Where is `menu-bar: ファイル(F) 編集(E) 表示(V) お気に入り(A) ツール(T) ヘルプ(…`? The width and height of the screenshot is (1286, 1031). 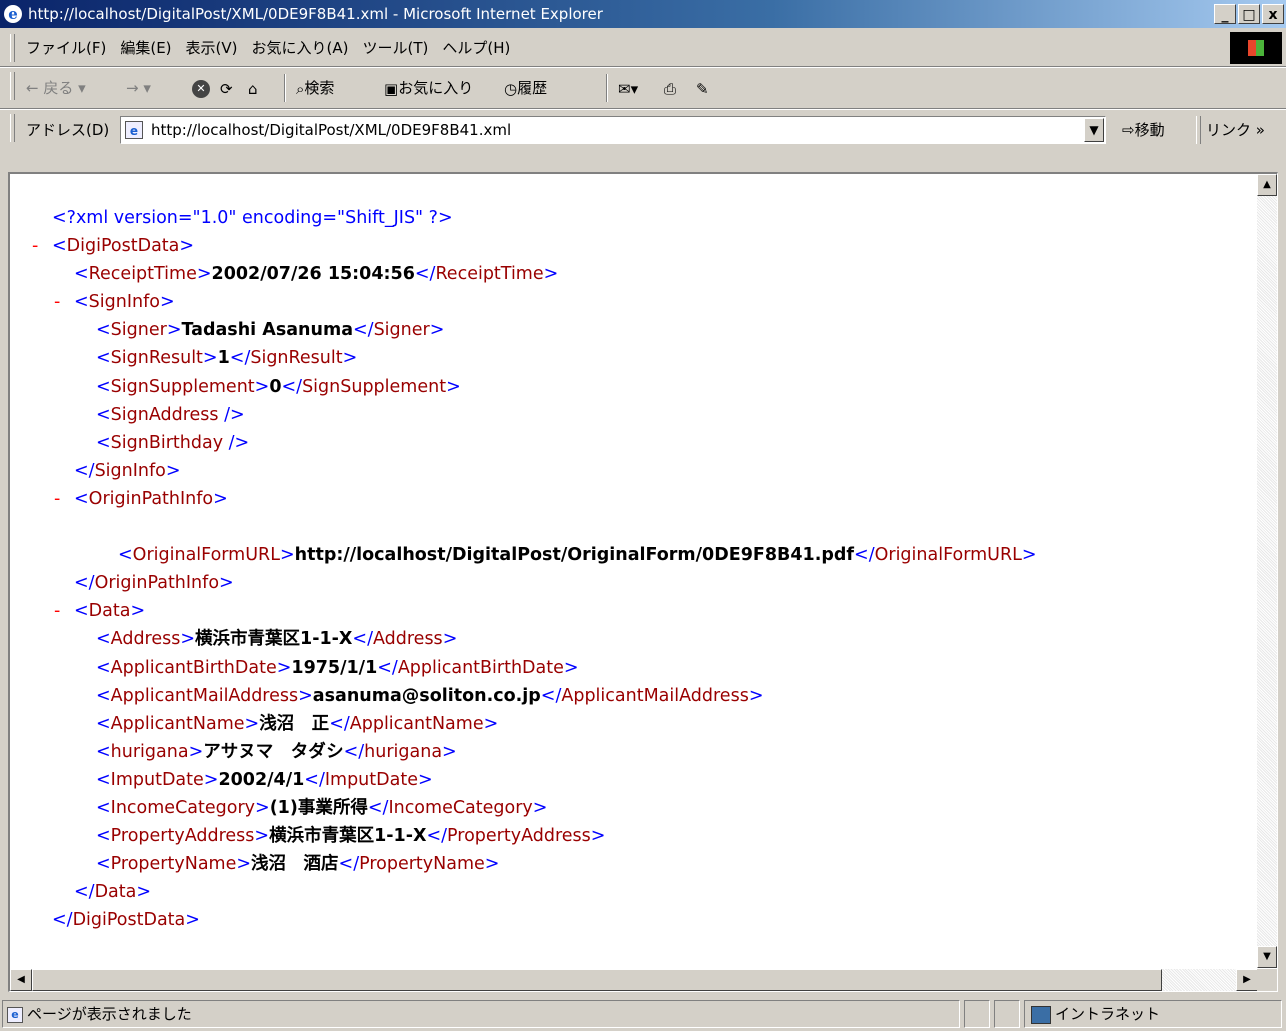 menu-bar: ファイル(F) 編集(E) 表示(V) お気に入り(A) ツール(T) ヘルプ(… is located at coordinates (643, 48).